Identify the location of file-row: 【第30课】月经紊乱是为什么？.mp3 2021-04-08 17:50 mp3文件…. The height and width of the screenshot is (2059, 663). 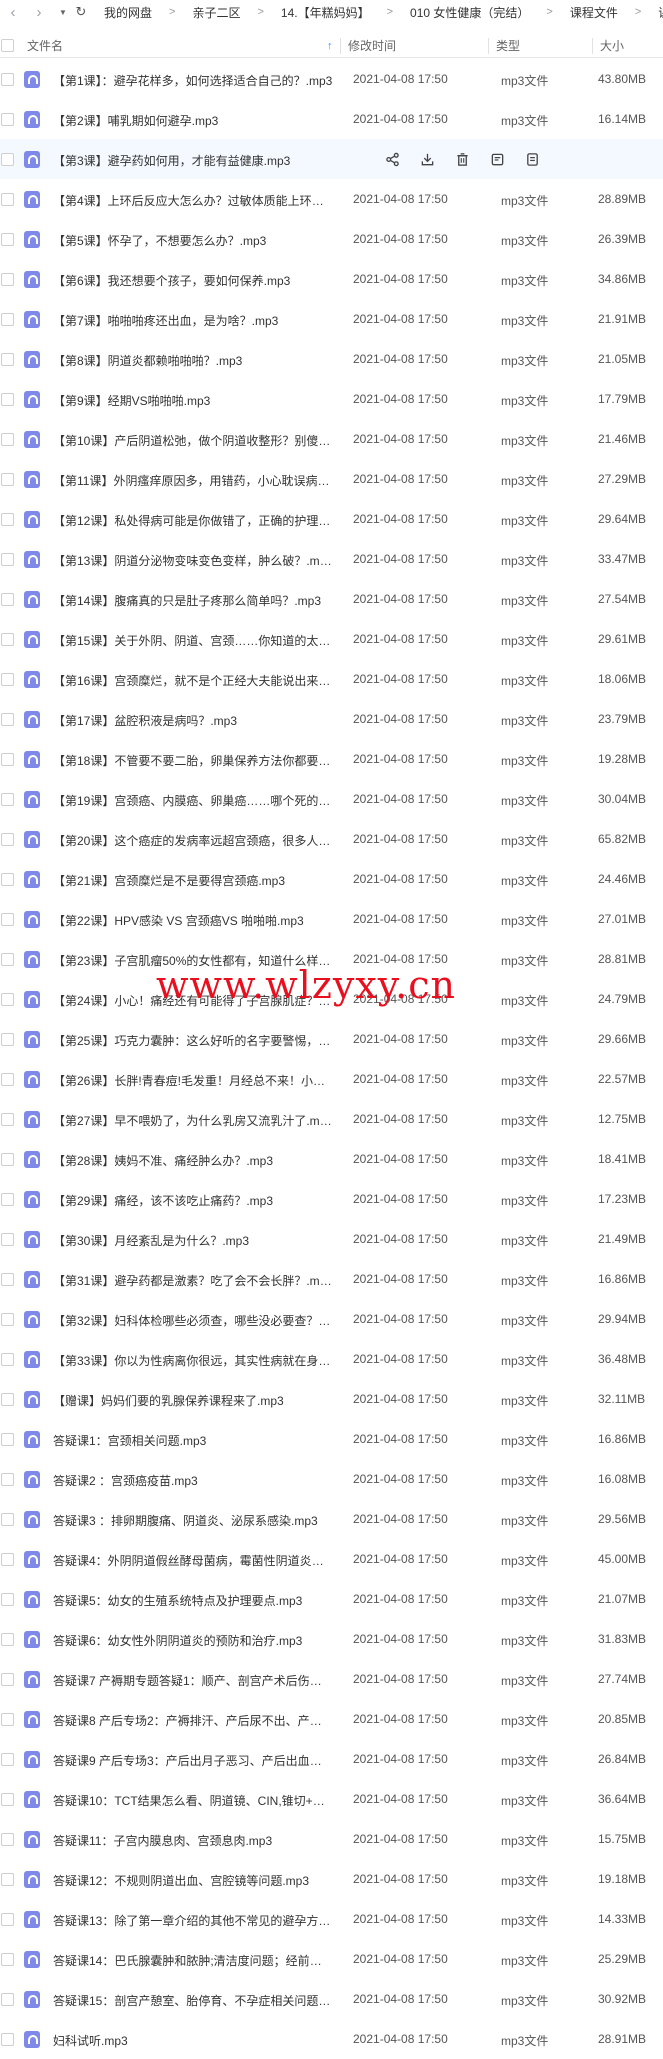
(331, 1239).